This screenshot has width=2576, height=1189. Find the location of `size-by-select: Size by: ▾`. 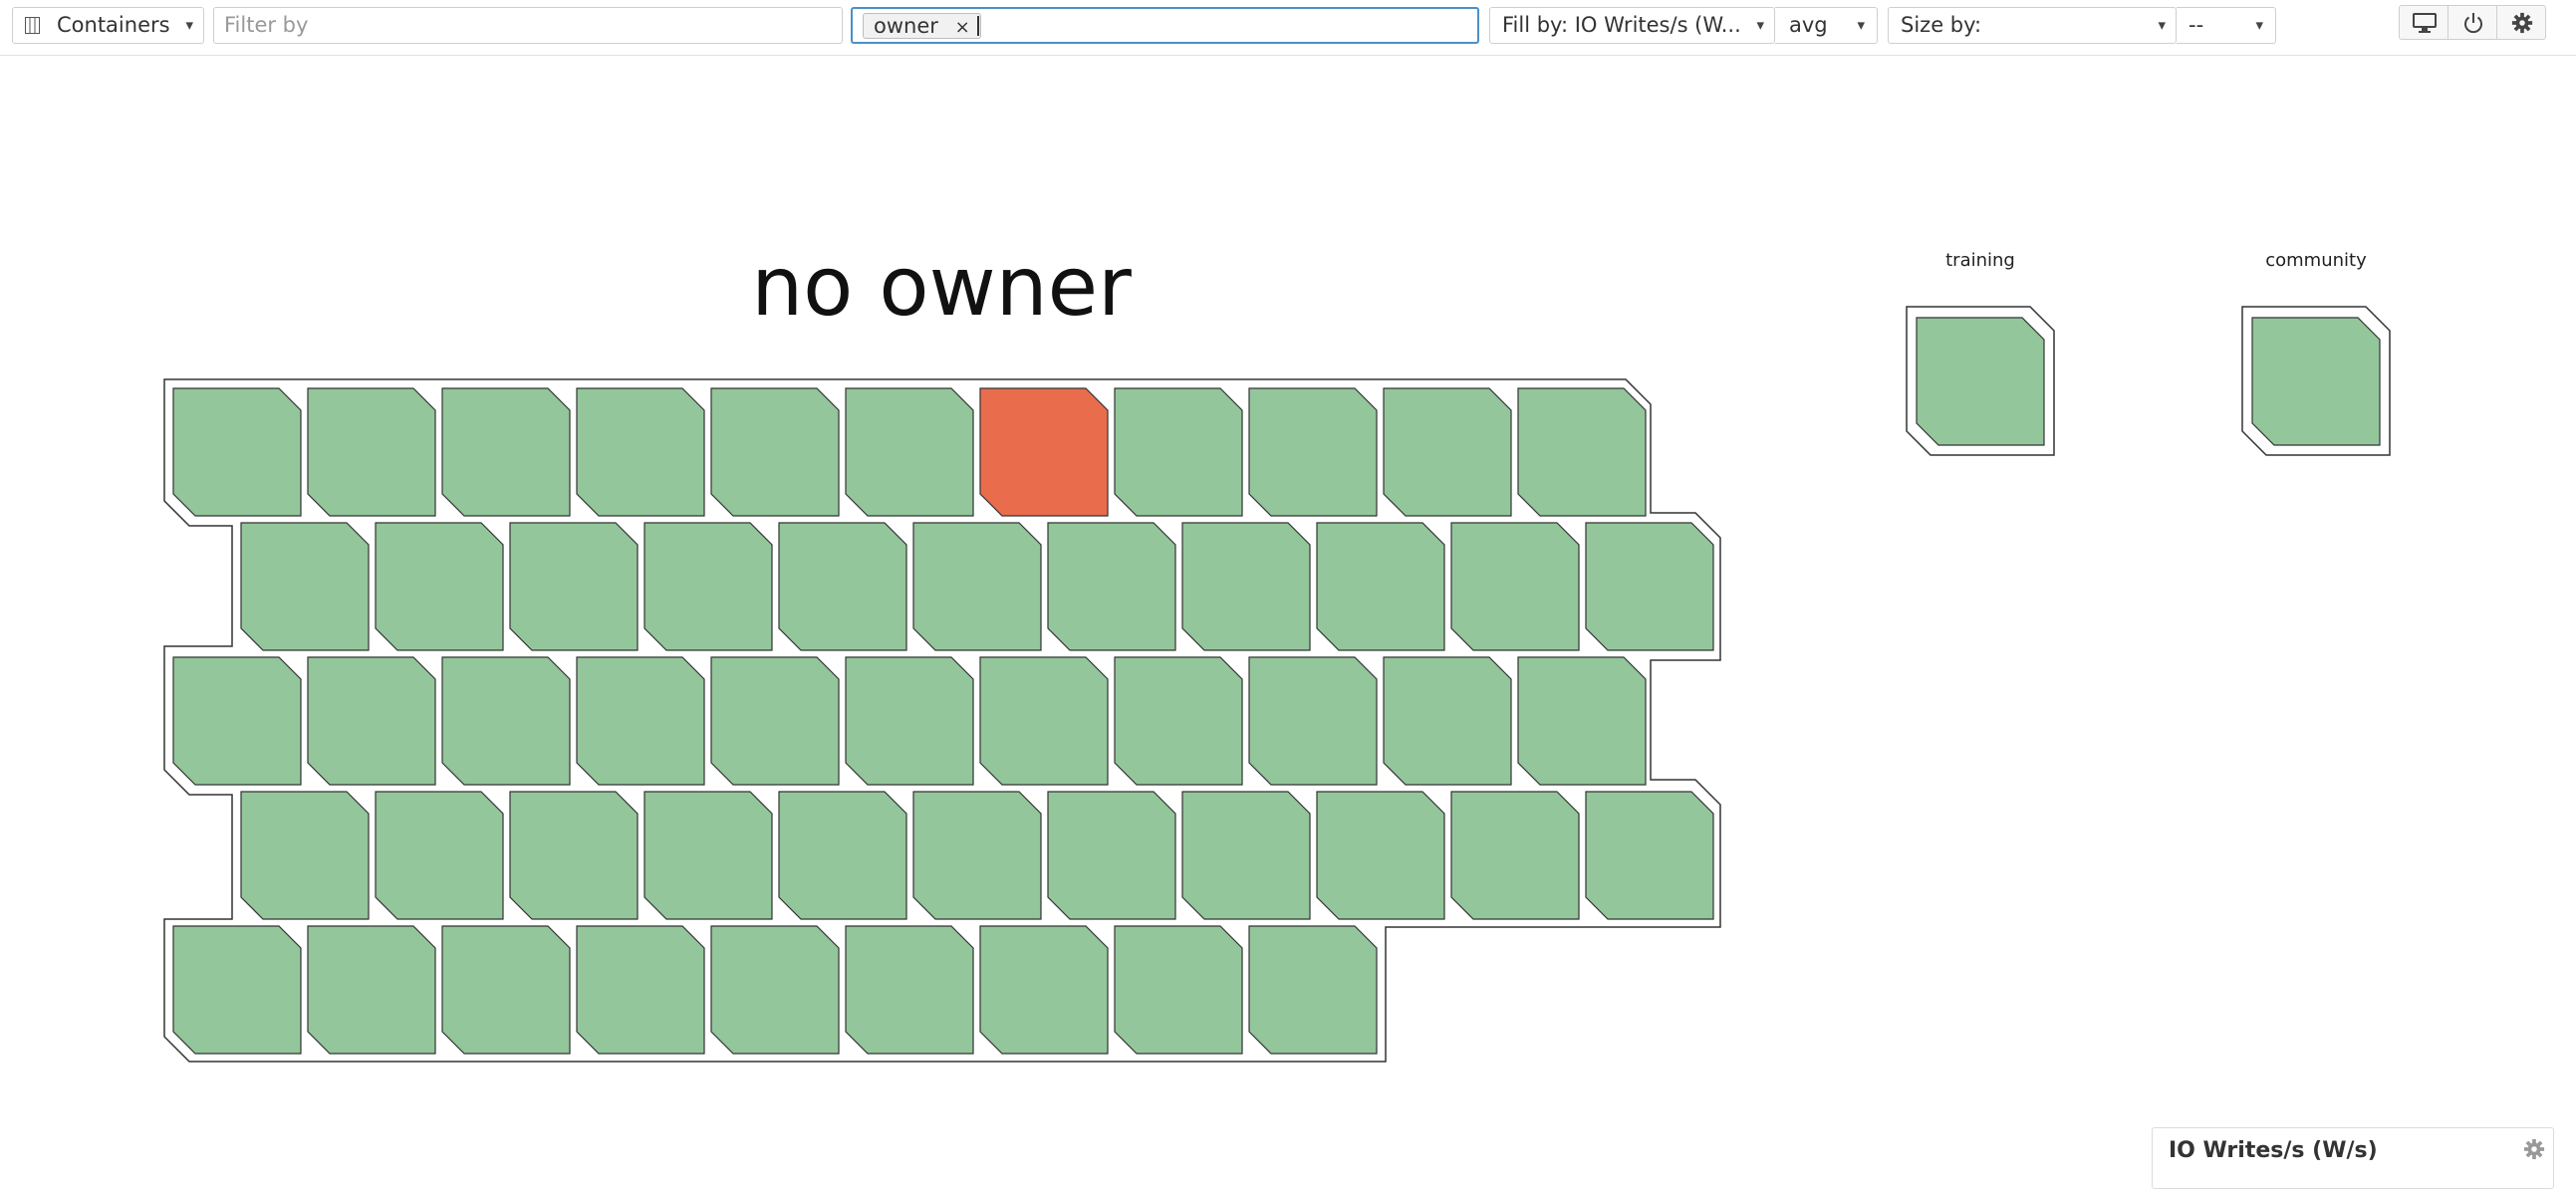

size-by-select: Size by: ▾ is located at coordinates (2032, 25).